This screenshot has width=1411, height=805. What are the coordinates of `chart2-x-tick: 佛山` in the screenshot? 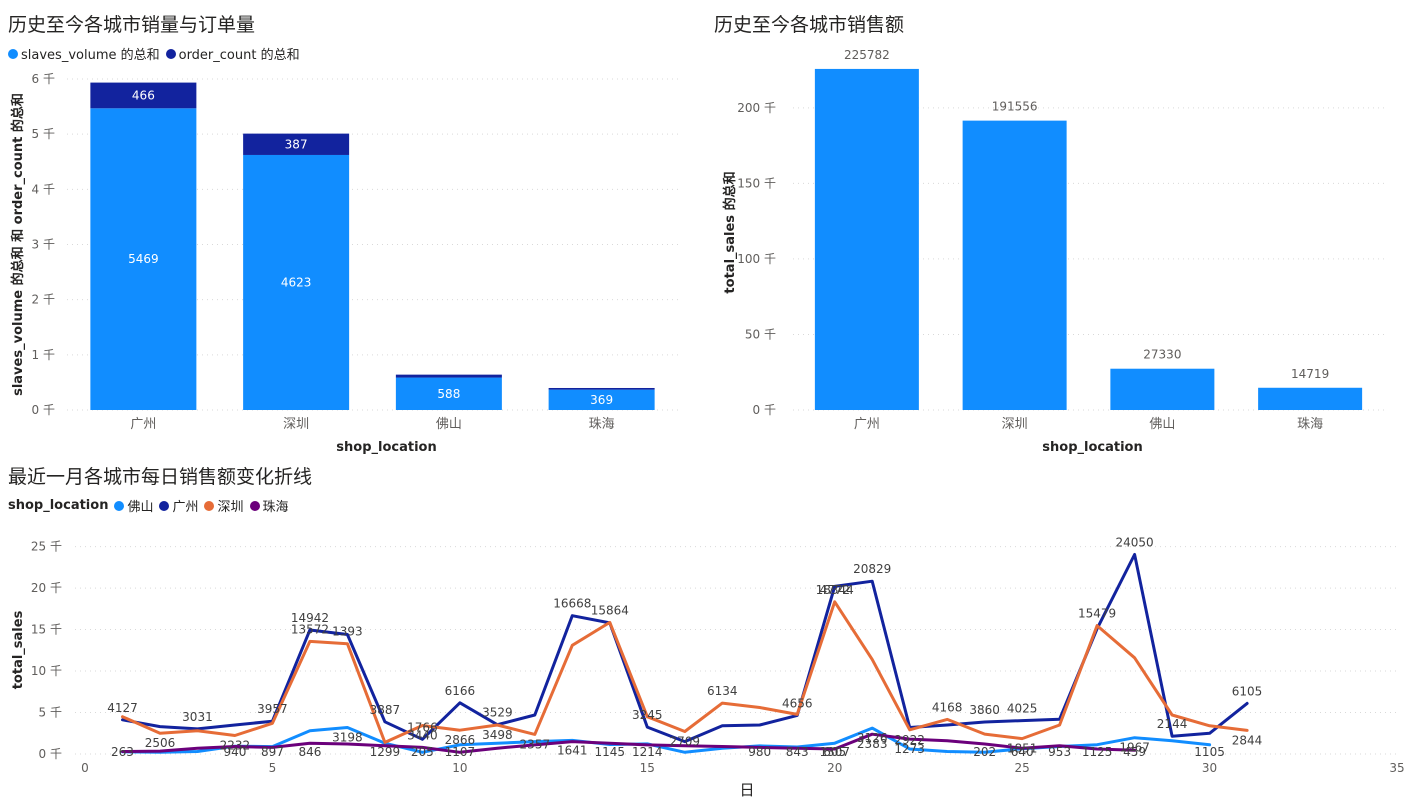 It's located at (1162, 424).